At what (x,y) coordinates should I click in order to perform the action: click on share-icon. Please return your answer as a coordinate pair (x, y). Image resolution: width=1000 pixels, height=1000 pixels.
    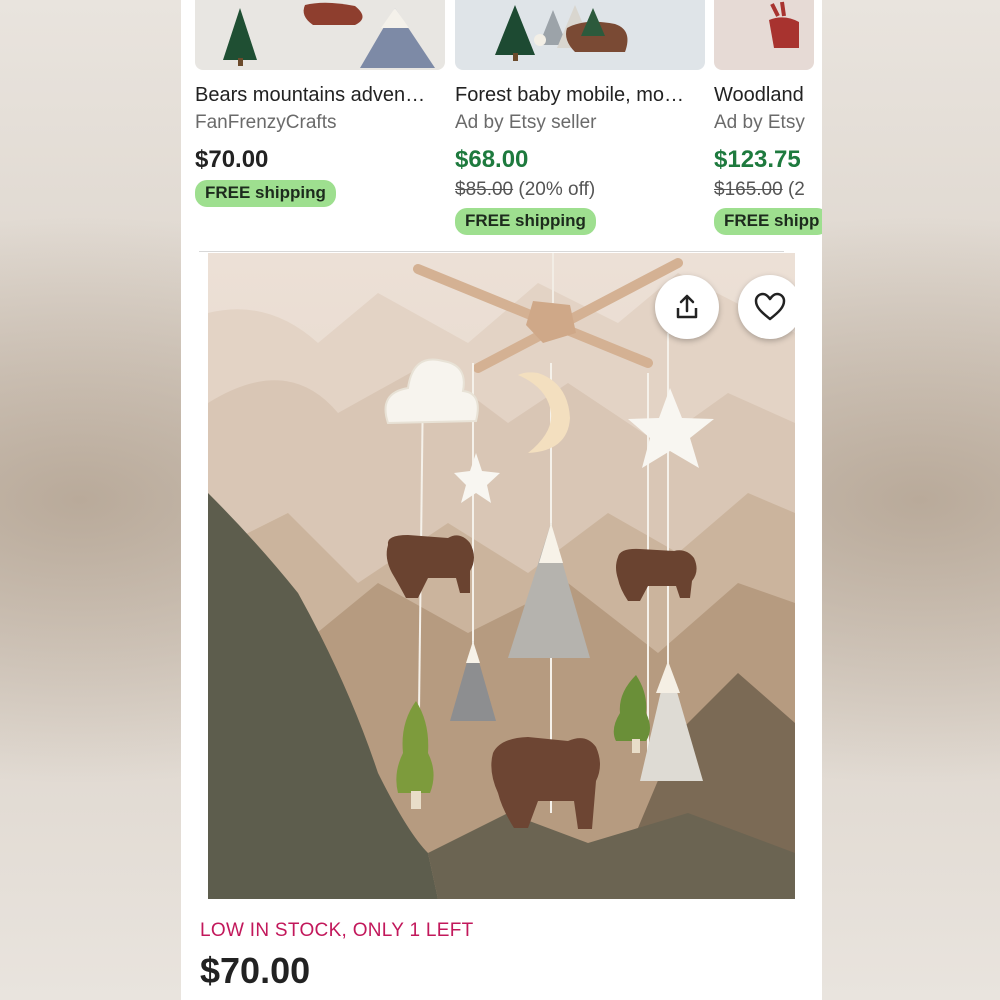
    Looking at the image, I should click on (687, 306).